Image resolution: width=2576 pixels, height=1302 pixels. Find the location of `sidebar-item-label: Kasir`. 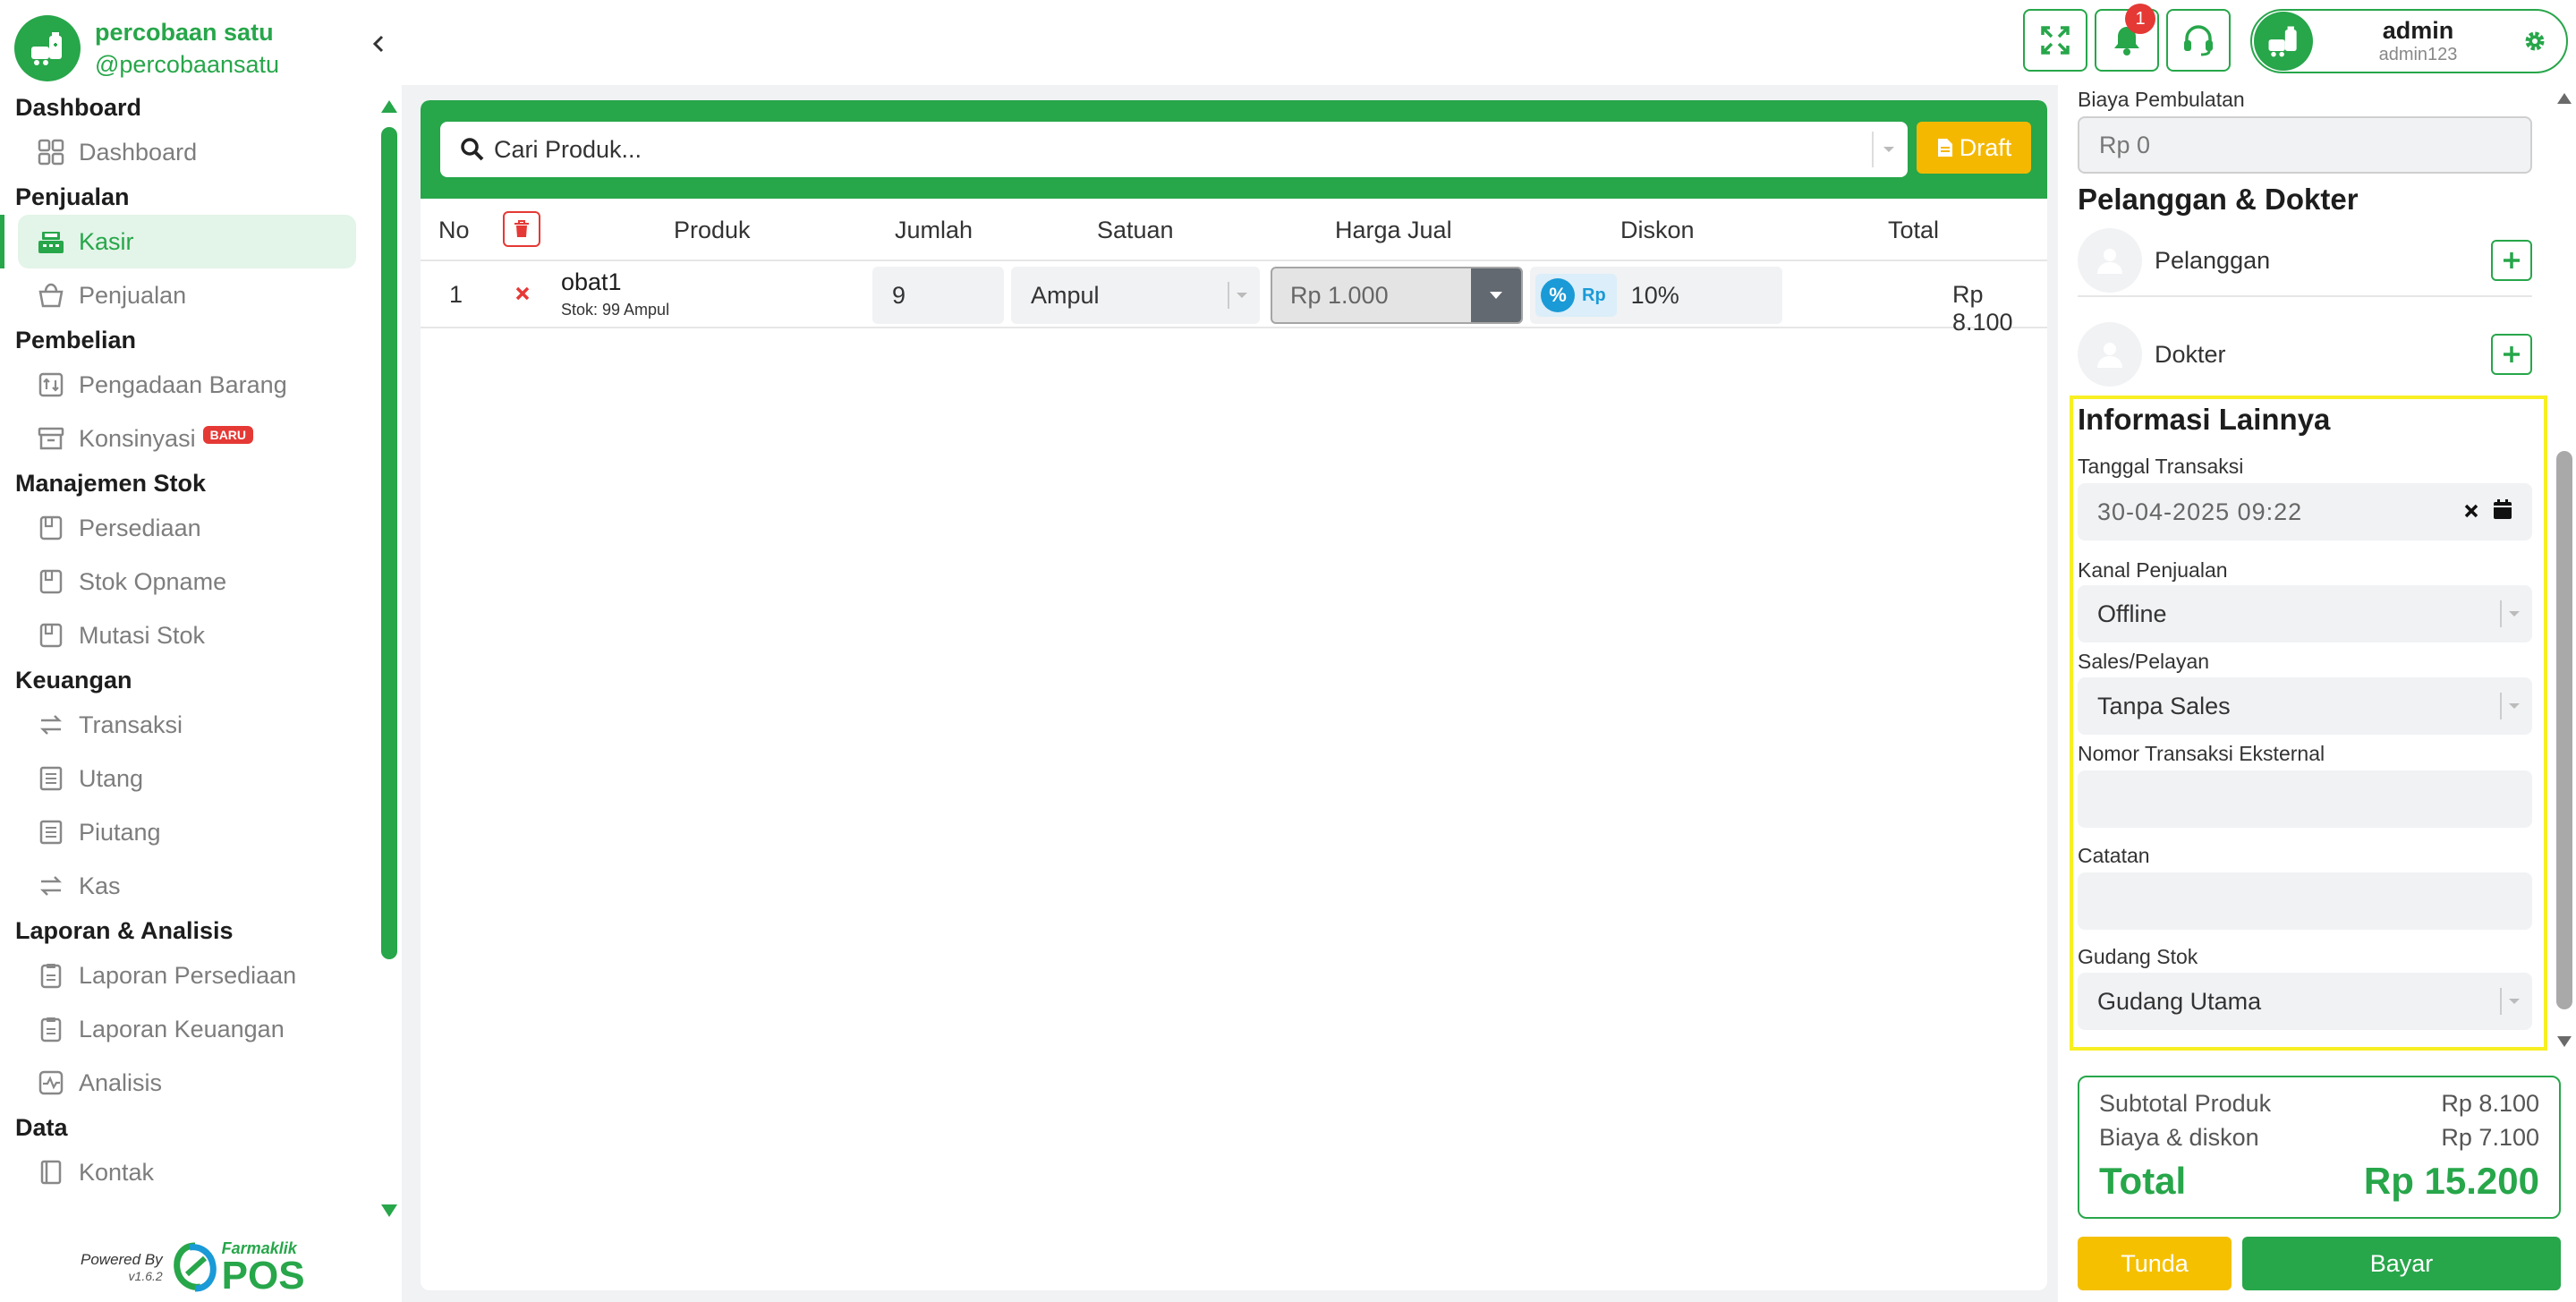

sidebar-item-label: Kasir is located at coordinates (106, 241).